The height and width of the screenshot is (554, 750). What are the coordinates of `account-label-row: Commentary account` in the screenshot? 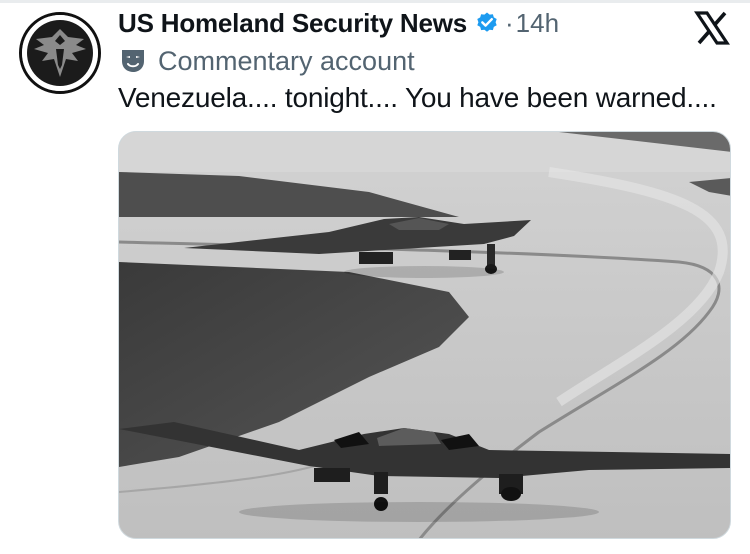 It's located at (267, 61).